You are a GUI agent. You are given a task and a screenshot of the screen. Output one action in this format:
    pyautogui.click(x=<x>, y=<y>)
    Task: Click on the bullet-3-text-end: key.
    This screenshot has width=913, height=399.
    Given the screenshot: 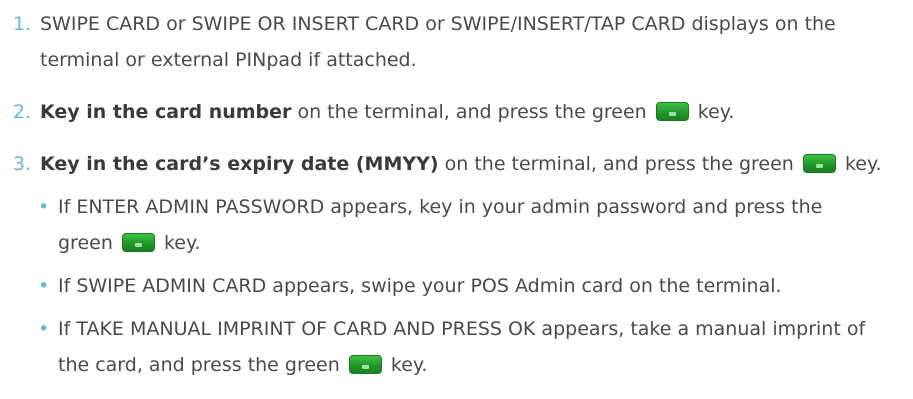 What is the action you would take?
    pyautogui.click(x=406, y=365)
    